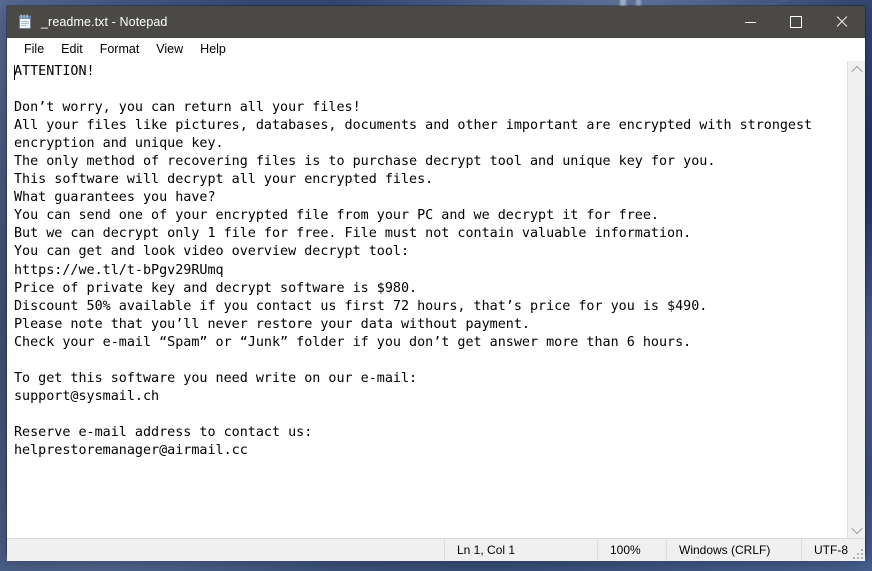 Image resolution: width=872 pixels, height=571 pixels. I want to click on menu-item-edit: Edit, so click(72, 49).